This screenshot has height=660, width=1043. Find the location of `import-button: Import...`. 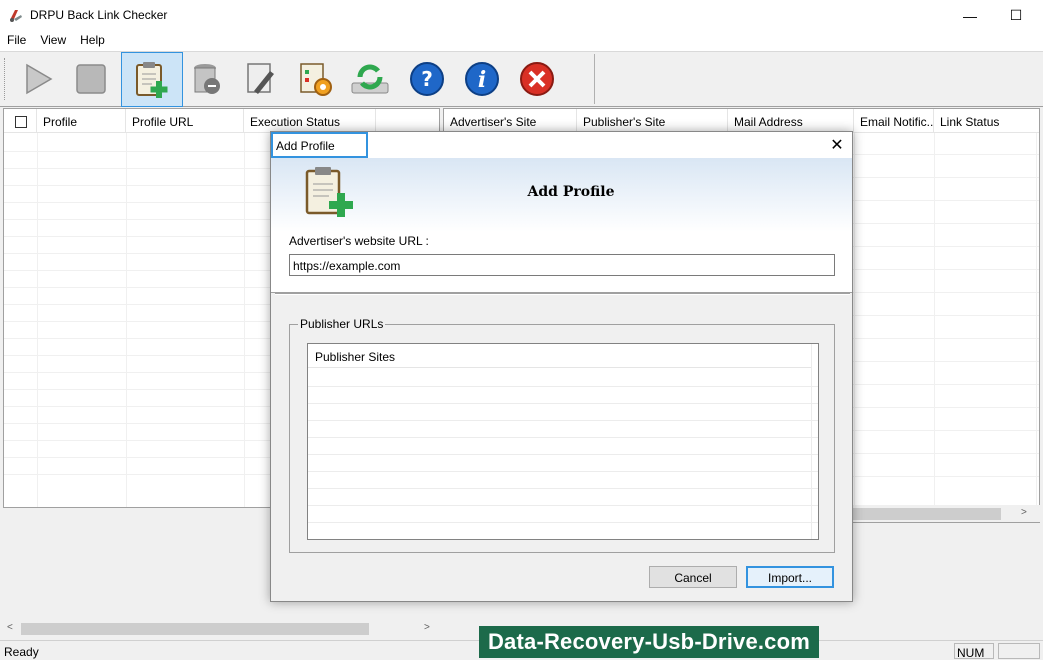

import-button: Import... is located at coordinates (790, 577).